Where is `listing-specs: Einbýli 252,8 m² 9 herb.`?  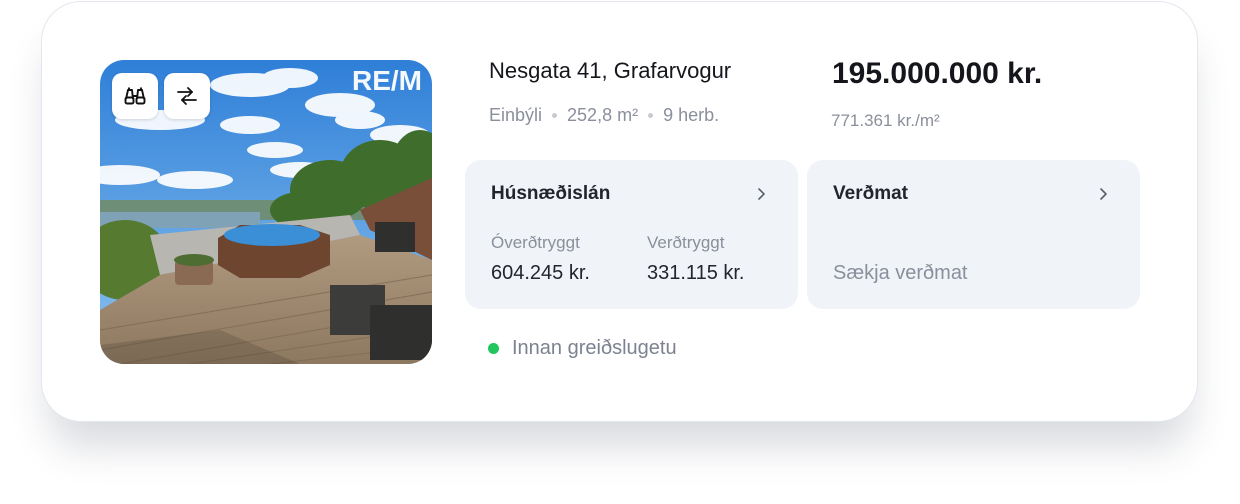 listing-specs: Einbýli 252,8 m² 9 herb. is located at coordinates (604, 115).